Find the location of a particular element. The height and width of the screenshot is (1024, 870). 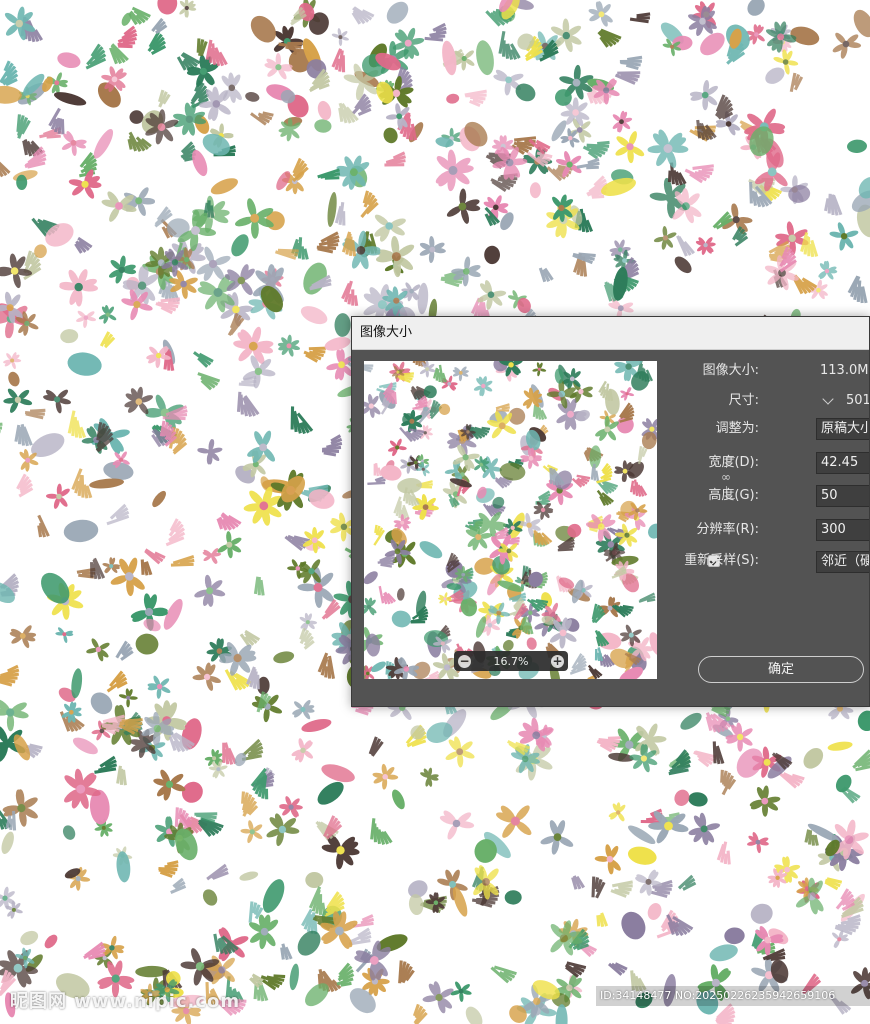

chevron-down-icon is located at coordinates (828, 399).